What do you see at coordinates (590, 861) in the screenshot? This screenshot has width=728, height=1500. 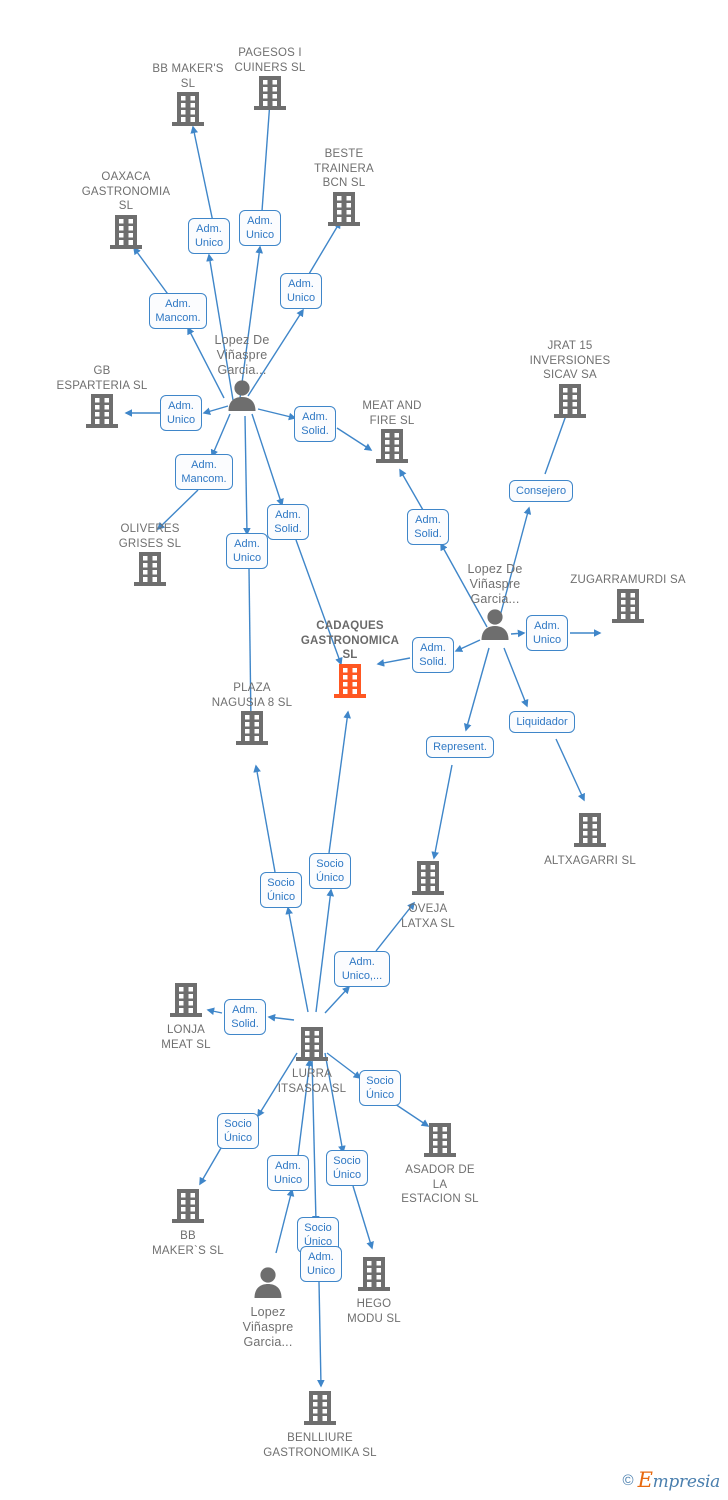 I see `node-label: ALTXAGARRI SL` at bounding box center [590, 861].